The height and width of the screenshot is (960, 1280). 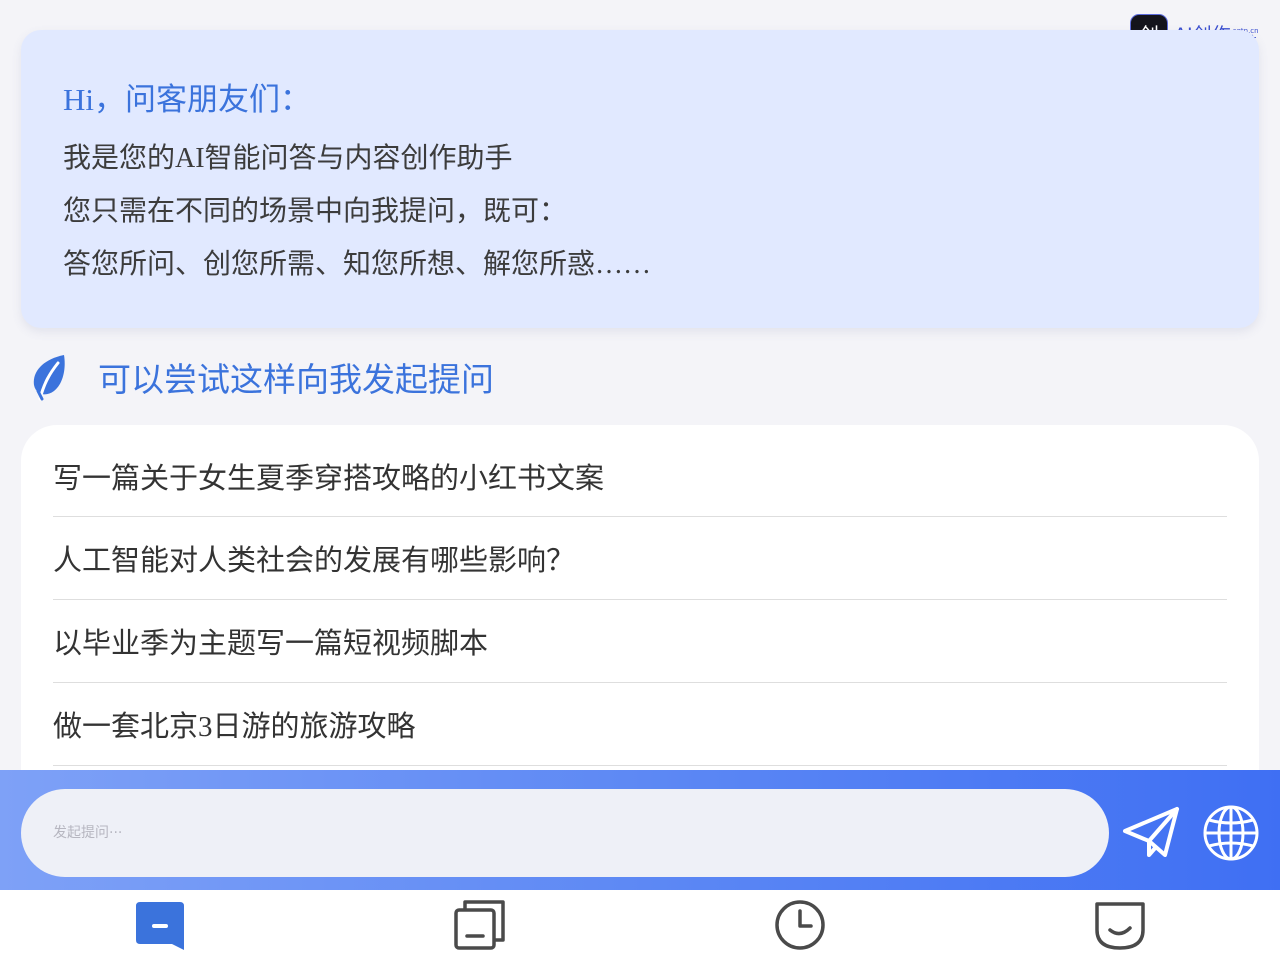 What do you see at coordinates (315, 211) in the screenshot?
I see `welcome-line-2: 您只需在不同的场景中向我提问，既可：` at bounding box center [315, 211].